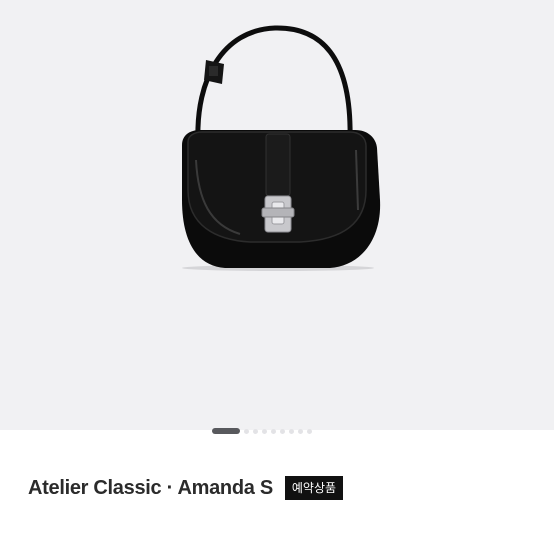 This screenshot has height=554, width=554. Describe the element at coordinates (150, 487) in the screenshot. I see `product-title: Atelier Classic · Amanda S` at that location.